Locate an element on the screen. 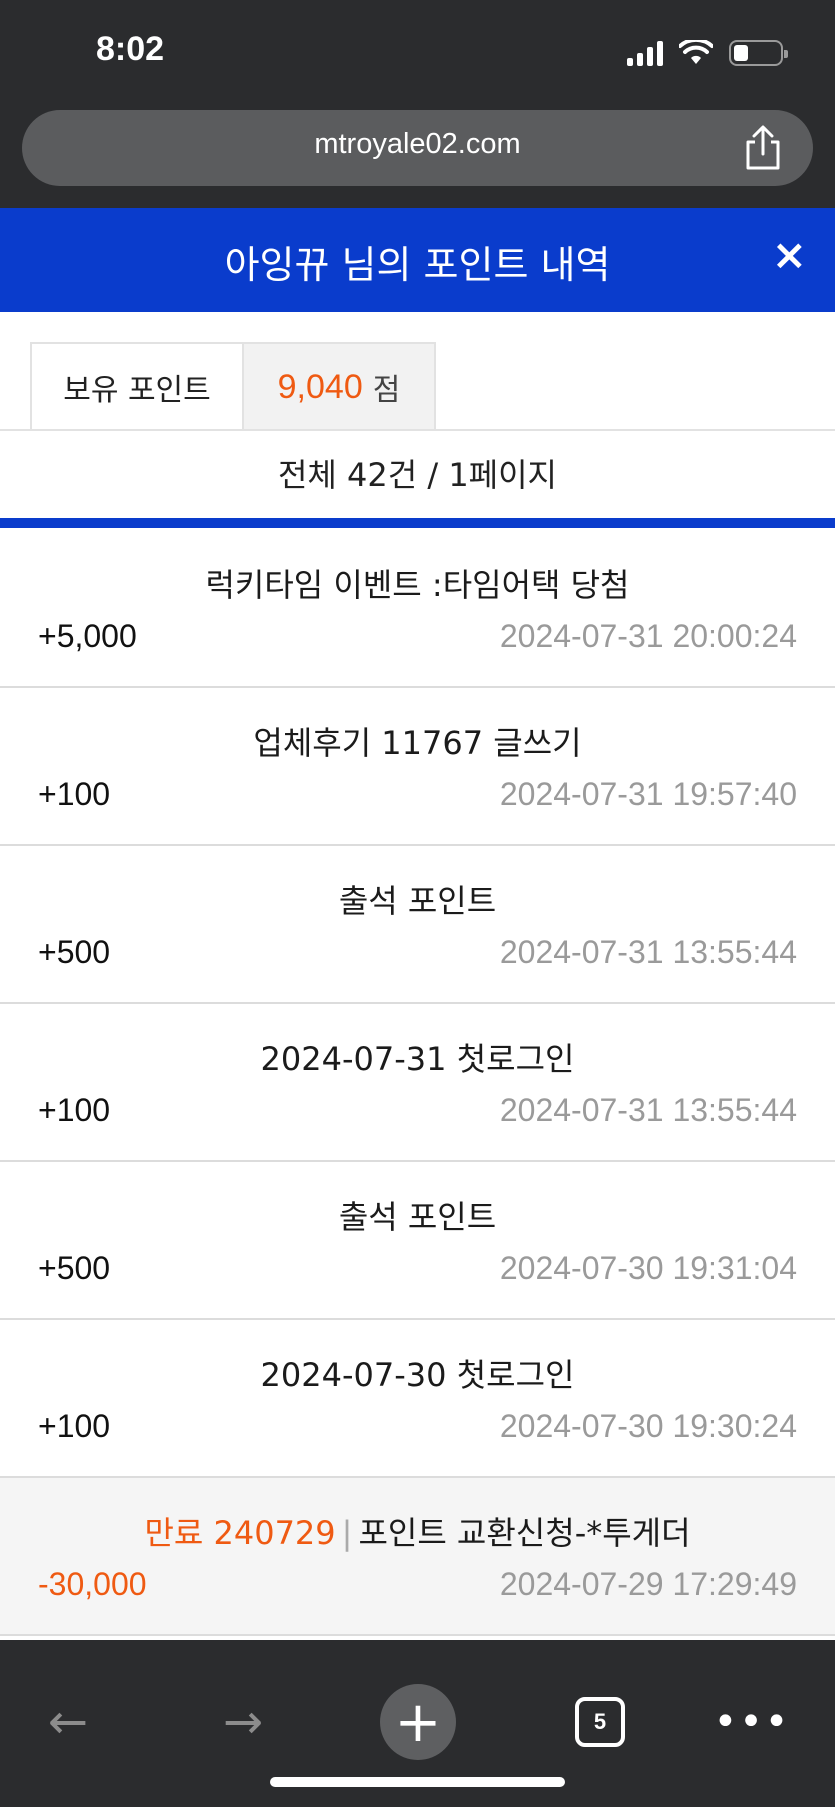 The height and width of the screenshot is (1807, 835). points-label: 보유 포인트 is located at coordinates (138, 387).